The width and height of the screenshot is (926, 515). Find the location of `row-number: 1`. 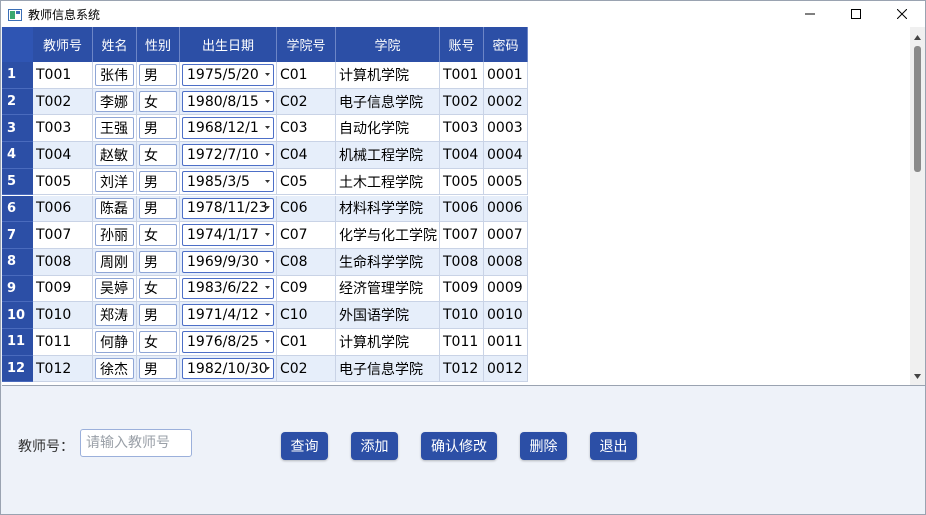

row-number: 1 is located at coordinates (17, 75).